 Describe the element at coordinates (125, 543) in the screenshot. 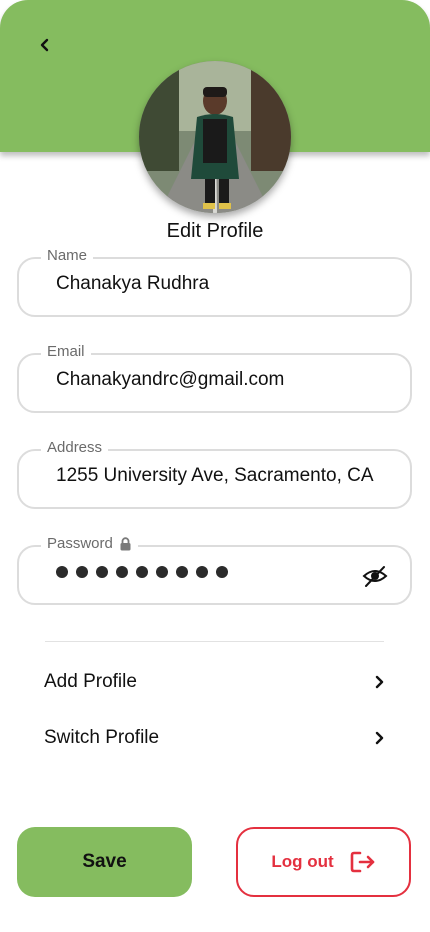

I see `lock-icon` at that location.